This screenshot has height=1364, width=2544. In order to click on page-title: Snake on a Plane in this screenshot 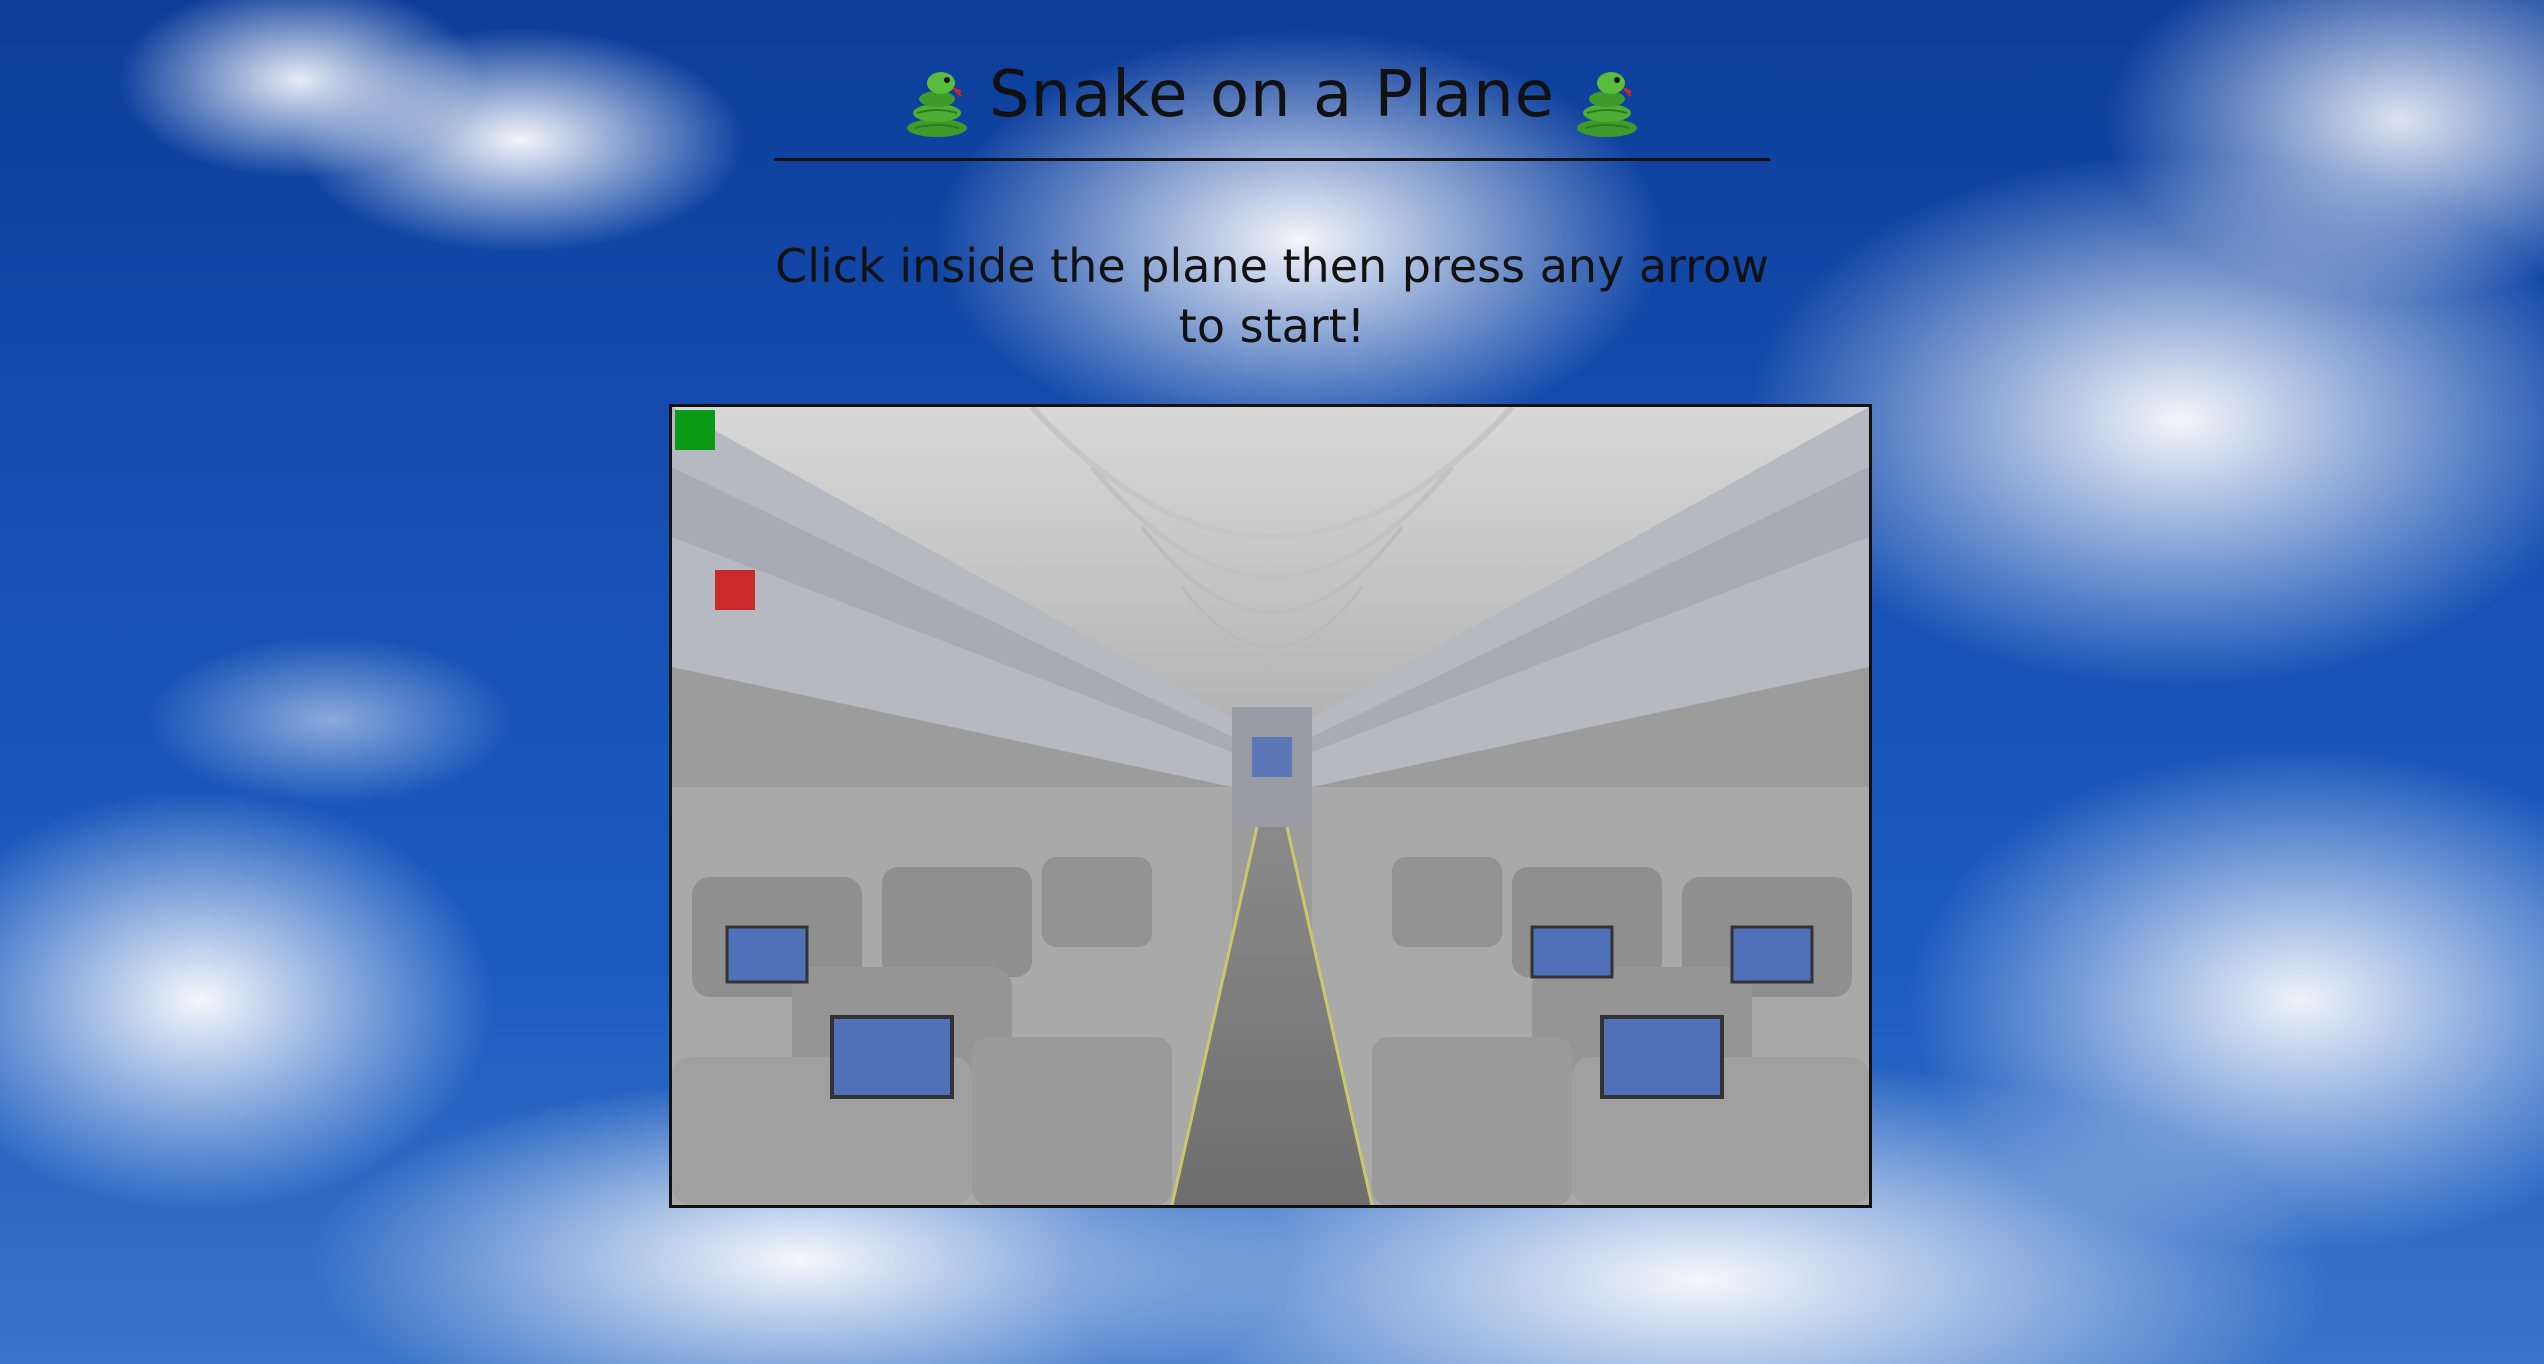, I will do `click(1272, 95)`.